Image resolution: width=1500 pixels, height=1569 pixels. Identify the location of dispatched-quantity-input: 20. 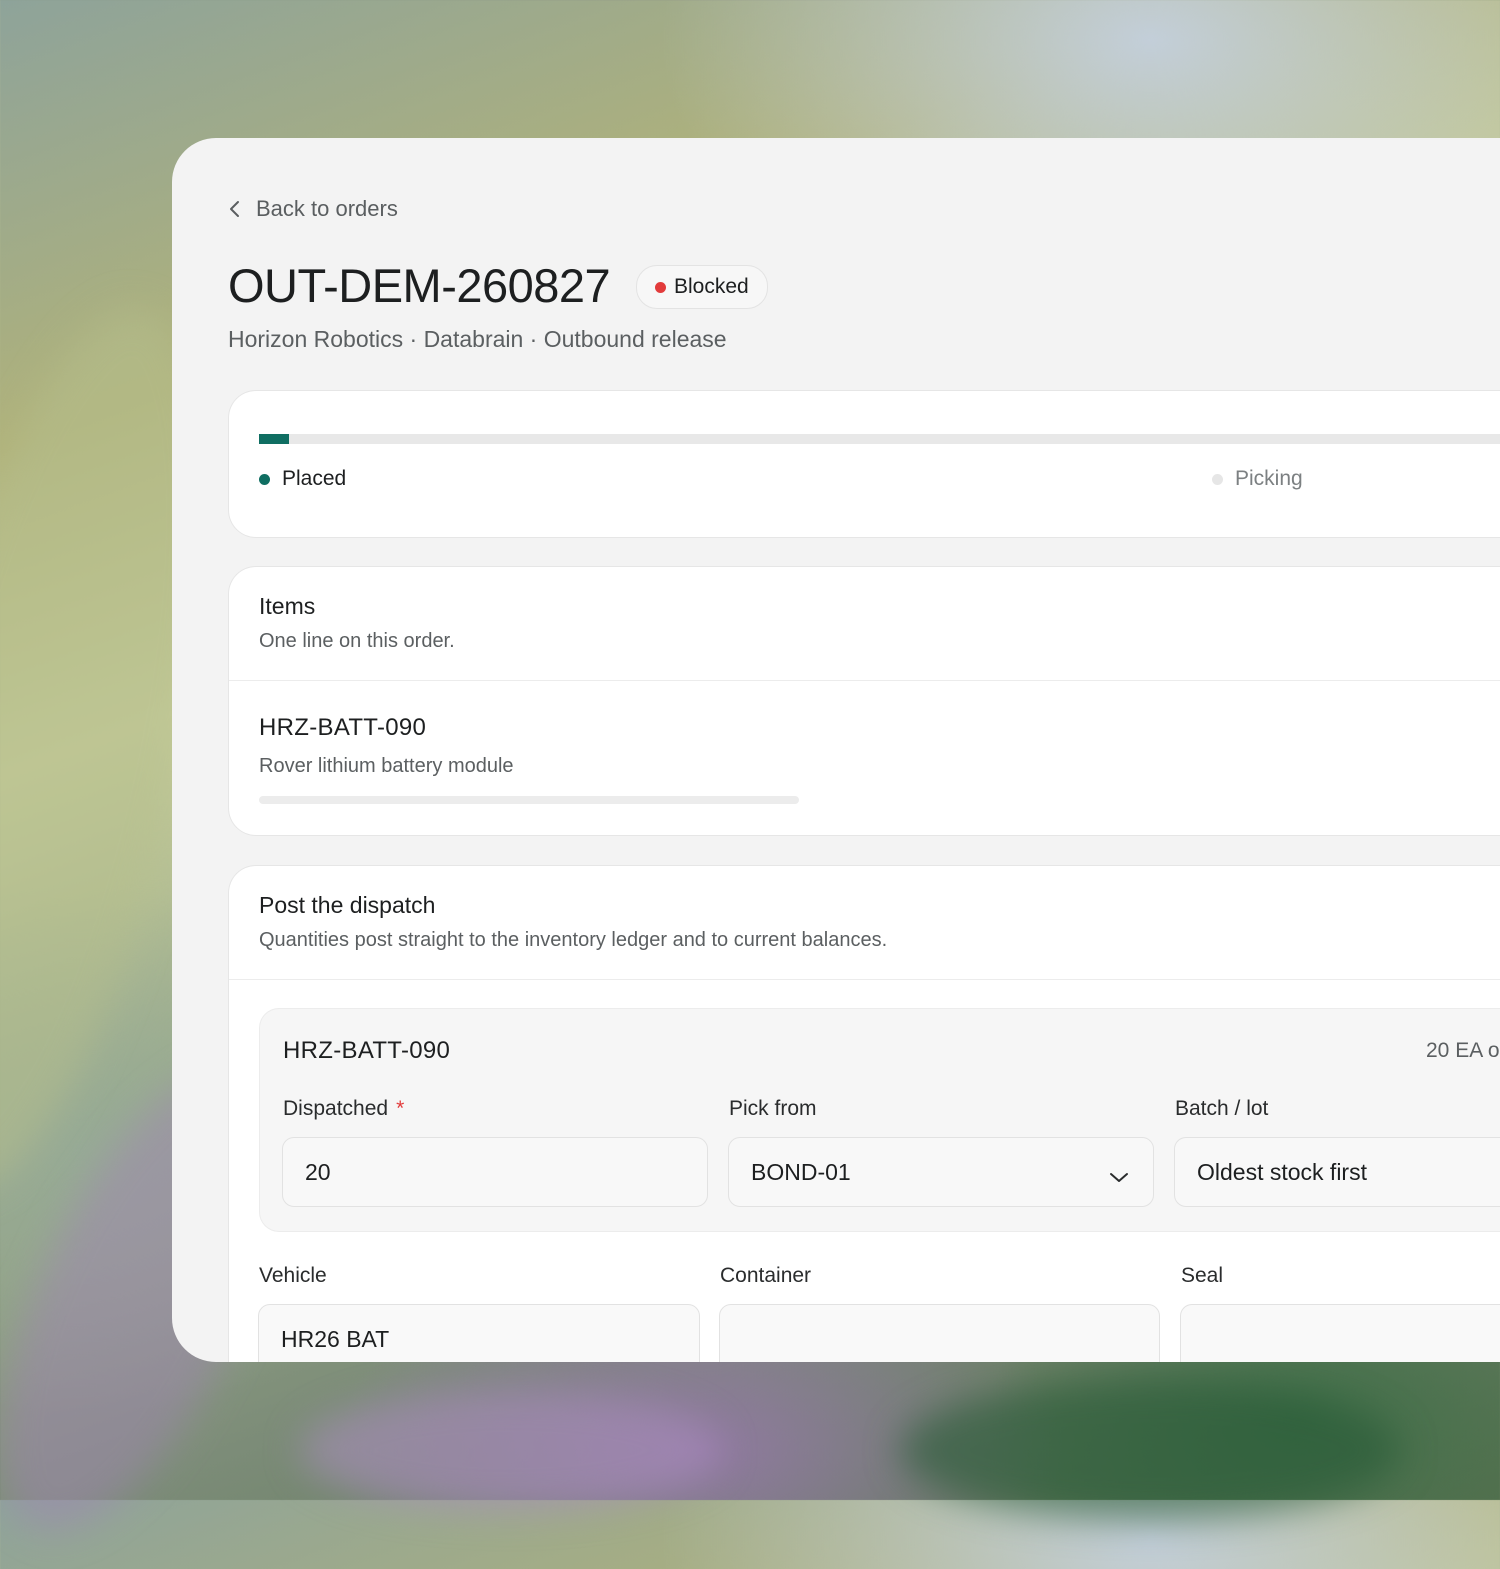
(495, 1172).